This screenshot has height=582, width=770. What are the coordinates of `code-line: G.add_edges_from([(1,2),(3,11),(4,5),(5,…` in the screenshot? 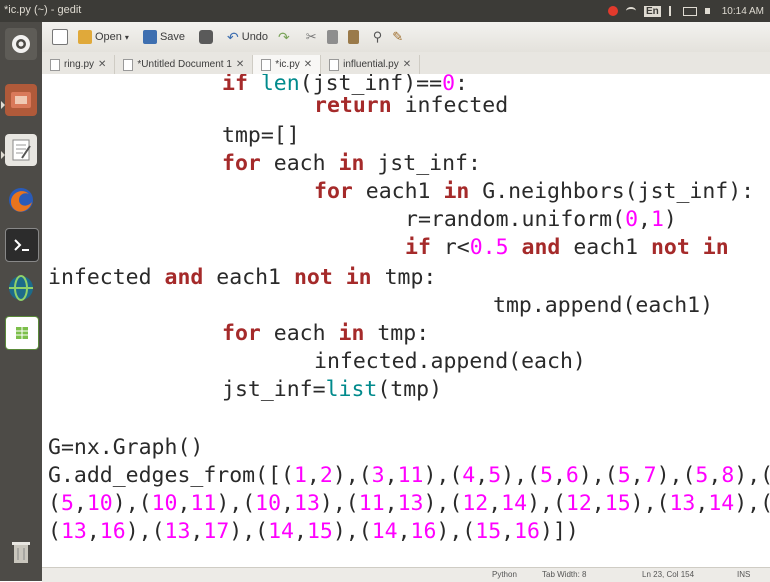 It's located at (409, 476).